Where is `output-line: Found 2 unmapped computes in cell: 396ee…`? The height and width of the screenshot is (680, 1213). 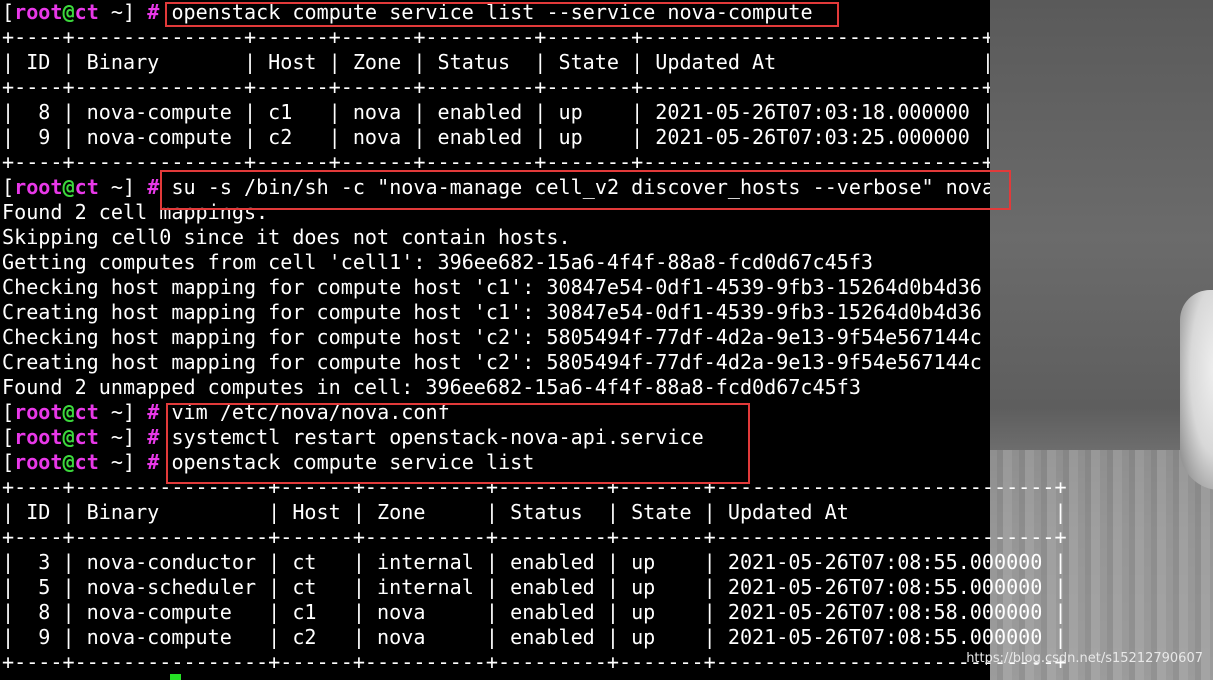 output-line: Found 2 unmapped computes in cell: 396ee… is located at coordinates (431, 387).